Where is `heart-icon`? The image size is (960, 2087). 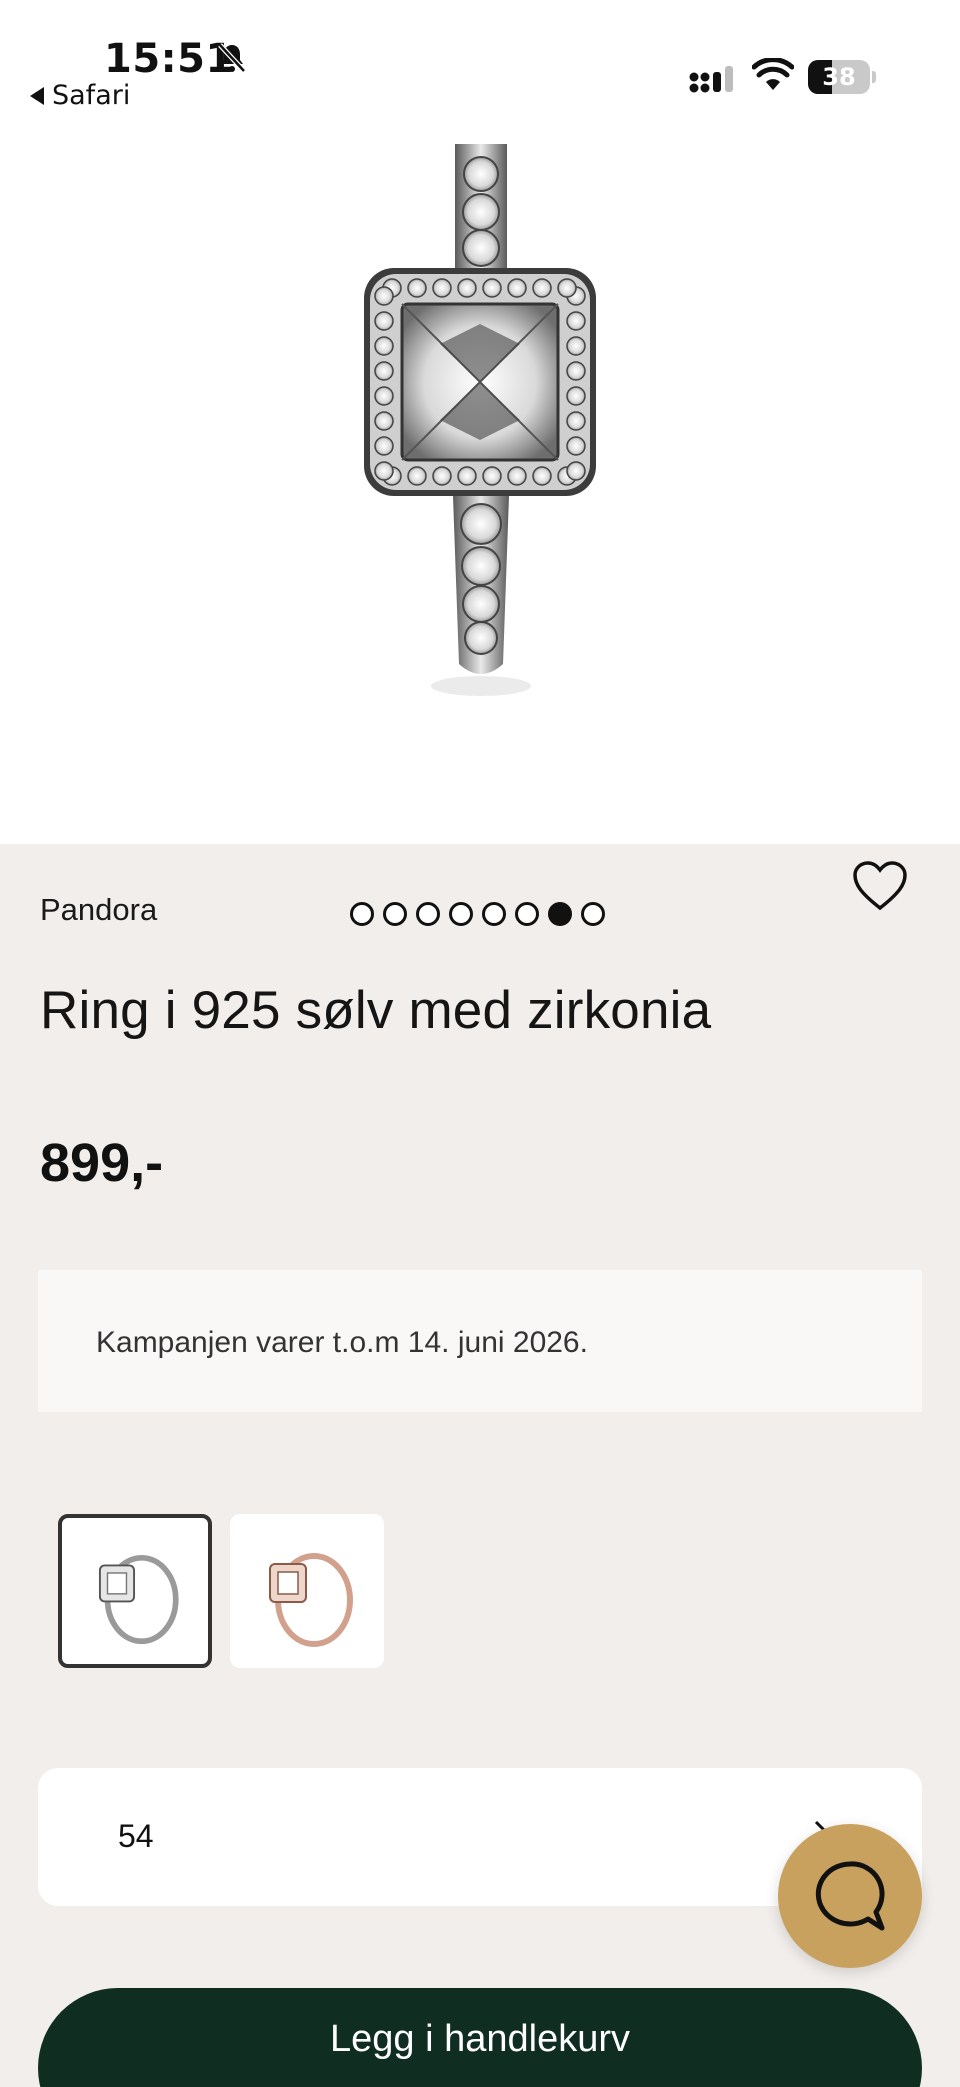 heart-icon is located at coordinates (880, 886).